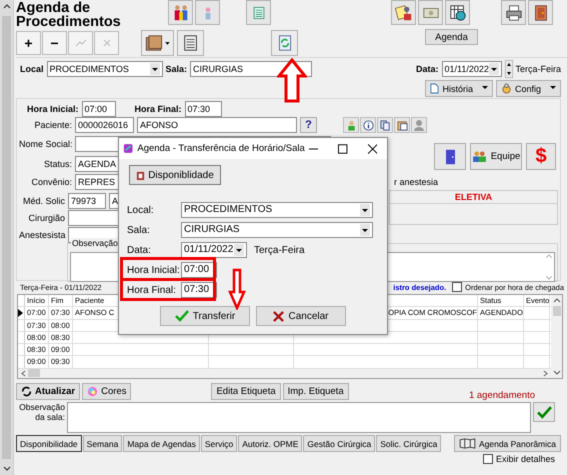 The width and height of the screenshot is (567, 475). I want to click on cancel-button: Cancelar, so click(301, 316).